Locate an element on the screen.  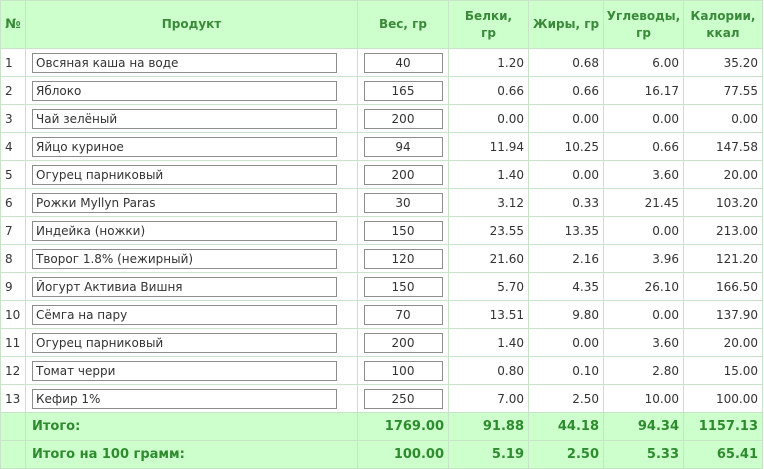
kcal-value: 213.00 is located at coordinates (723, 230).